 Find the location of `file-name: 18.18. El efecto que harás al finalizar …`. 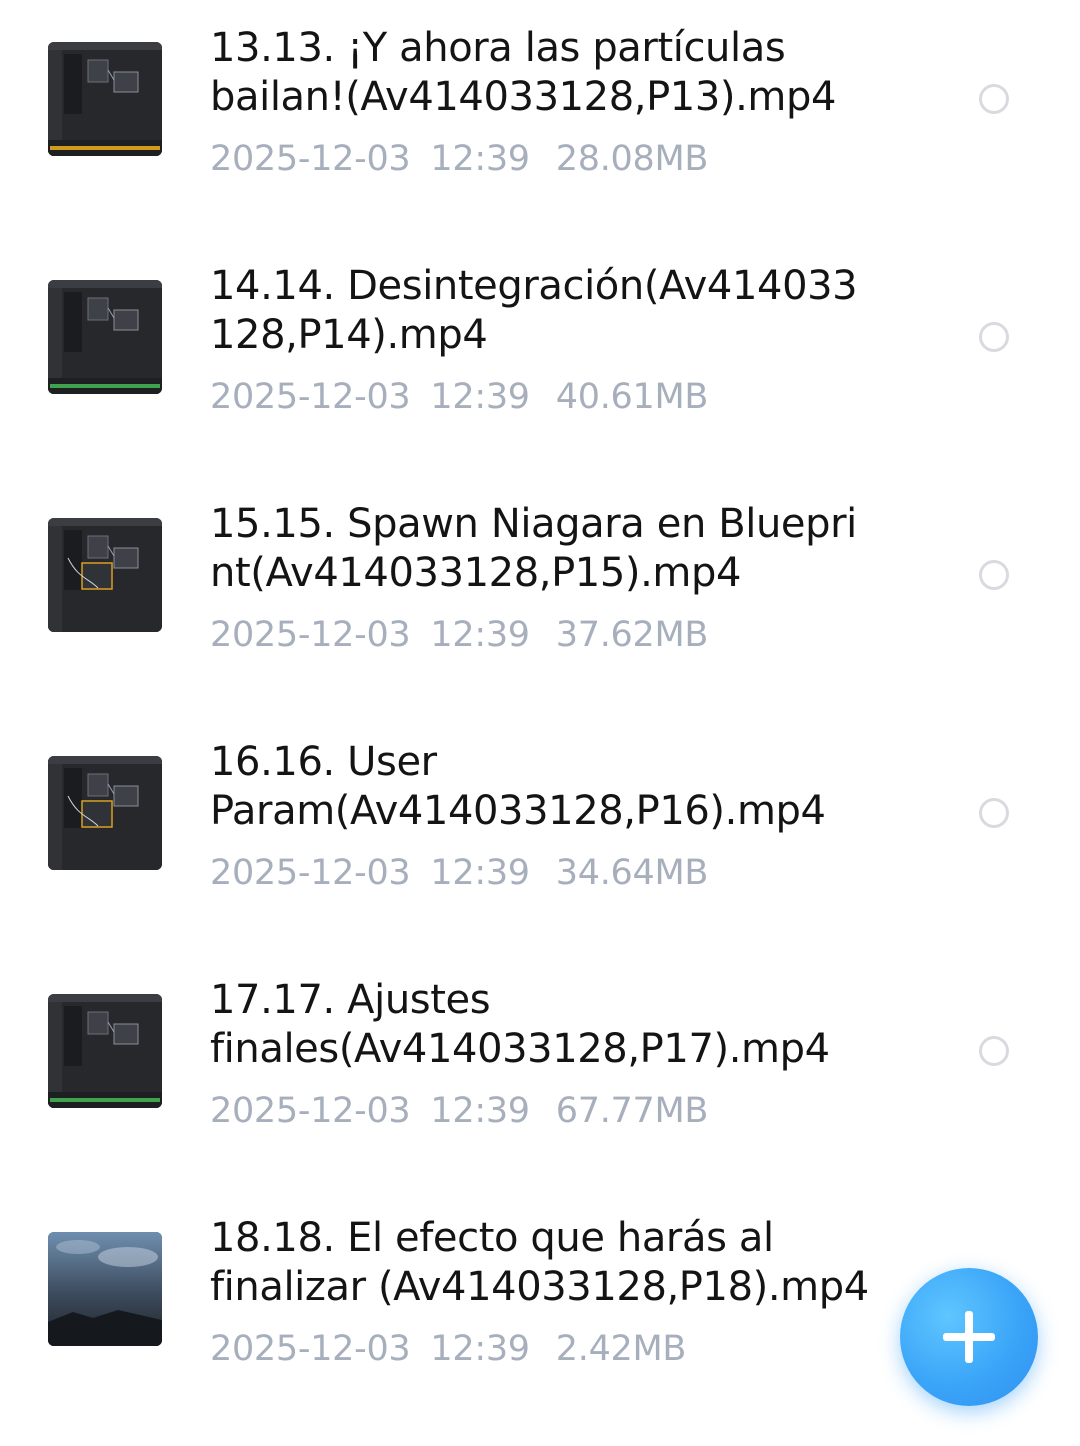

file-name: 18.18. El efecto que harás al finalizar … is located at coordinates (539, 1262).